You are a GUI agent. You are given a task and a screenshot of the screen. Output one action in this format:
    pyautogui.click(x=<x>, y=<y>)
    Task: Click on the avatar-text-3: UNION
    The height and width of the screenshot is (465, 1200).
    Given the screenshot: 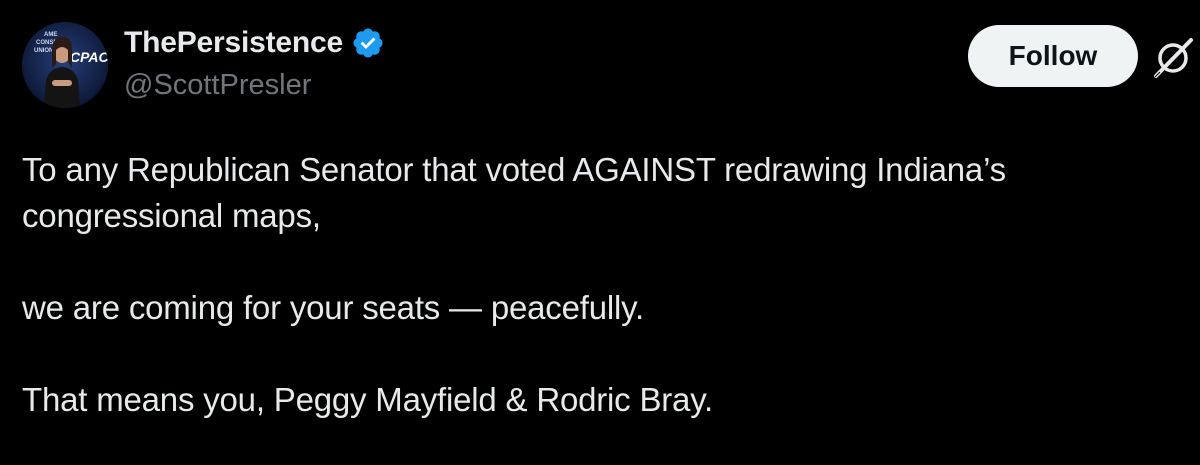 What is the action you would take?
    pyautogui.click(x=43, y=51)
    